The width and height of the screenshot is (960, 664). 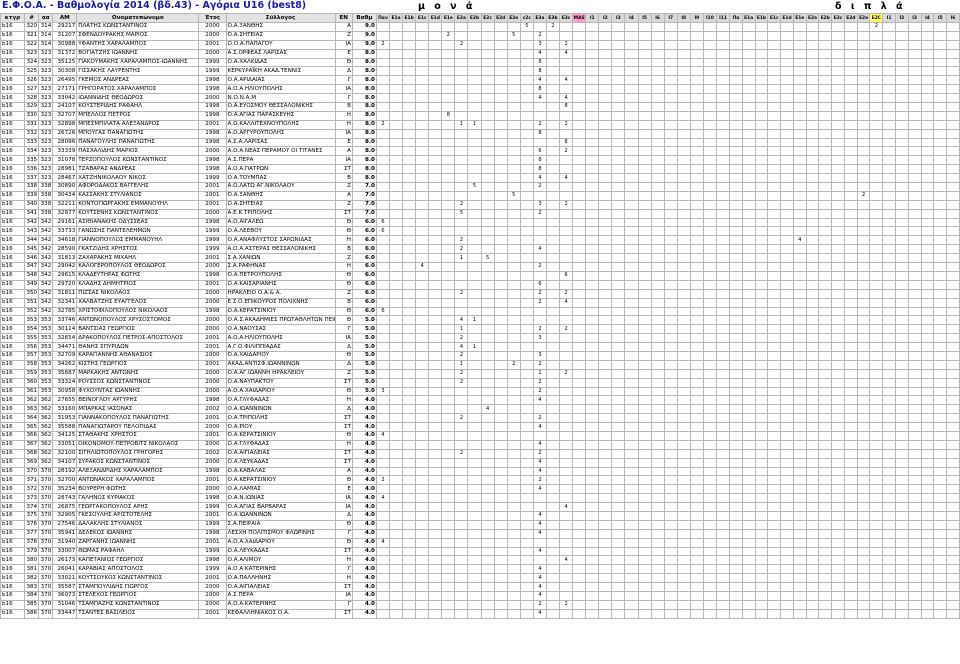 What do you see at coordinates (138, 302) in the screenshot?
I see `player-name: ΧΑΛΒΑΤΖΗΣ ΕΥΑΓΓΕΛΟΣ` at bounding box center [138, 302].